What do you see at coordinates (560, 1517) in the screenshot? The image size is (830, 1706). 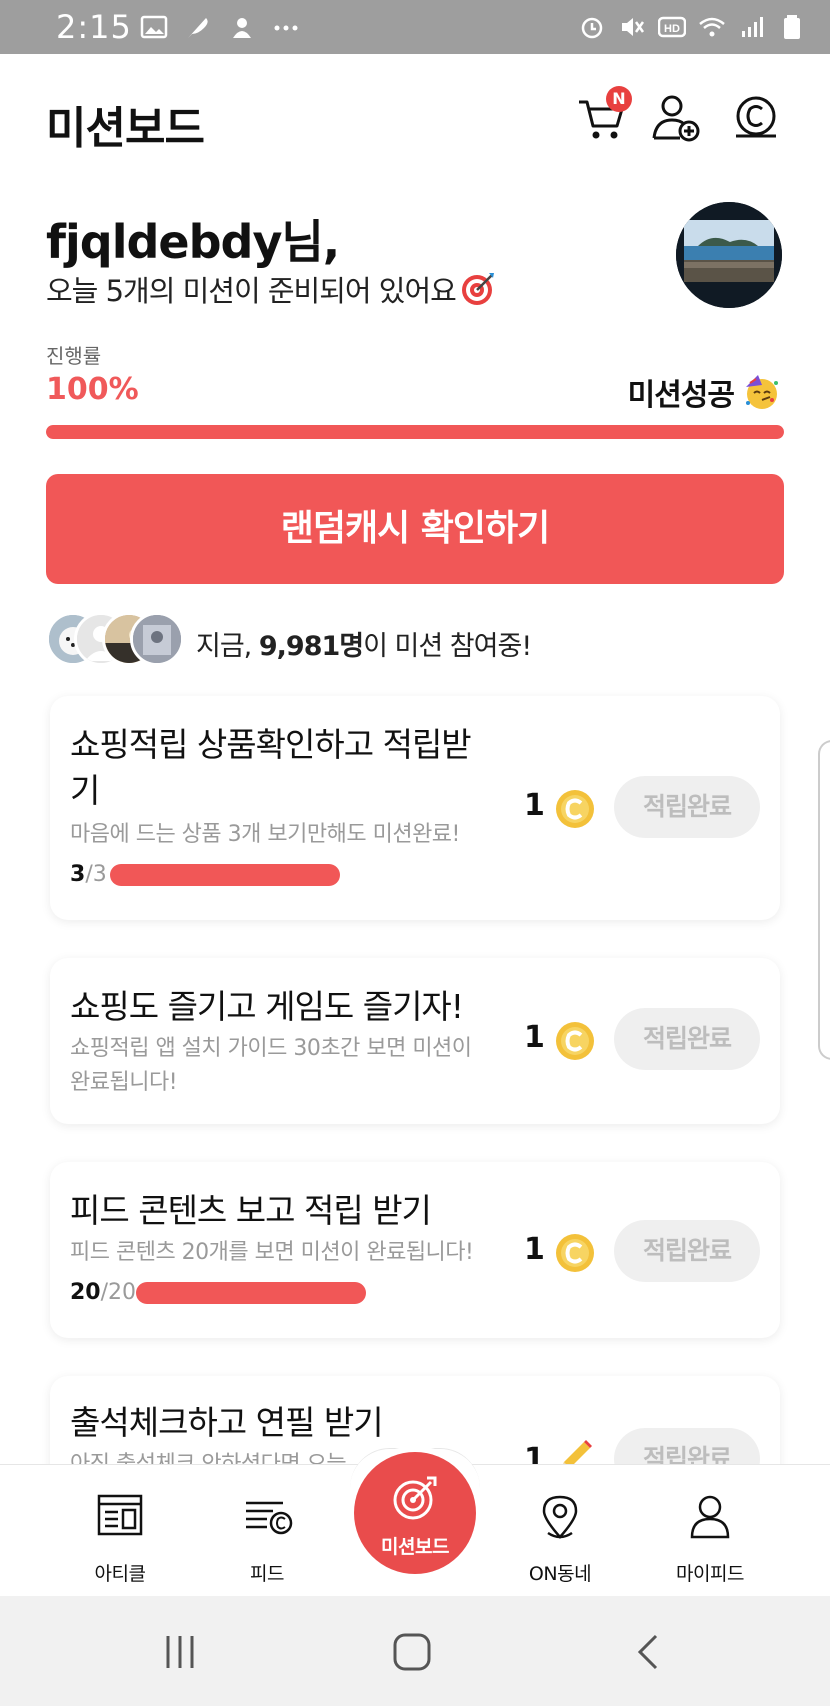 I see `location-icon` at bounding box center [560, 1517].